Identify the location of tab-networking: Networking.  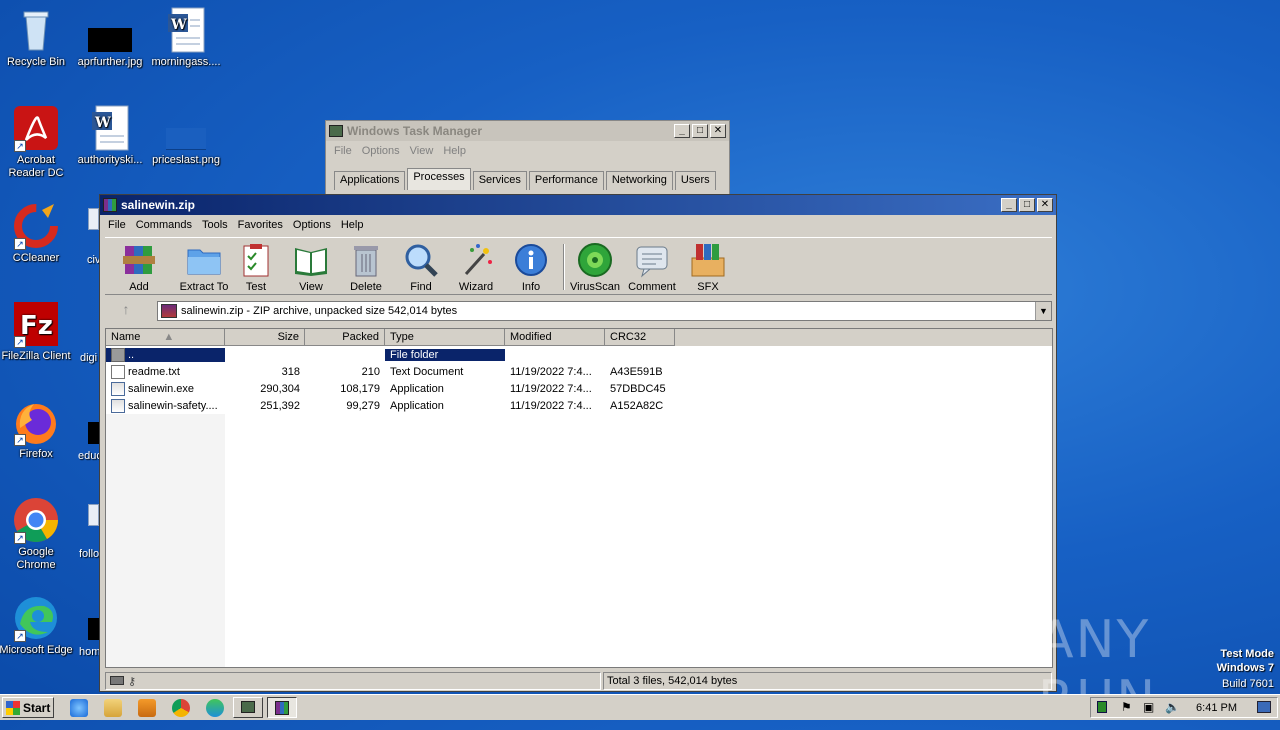
(639, 180).